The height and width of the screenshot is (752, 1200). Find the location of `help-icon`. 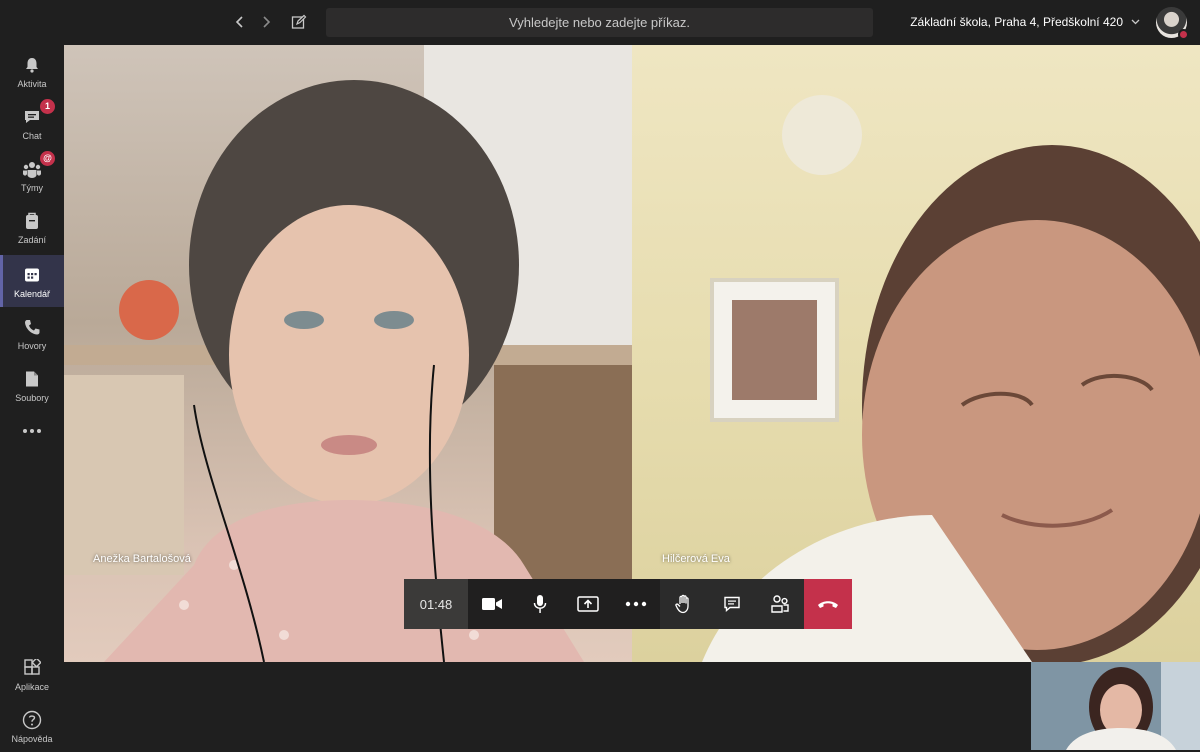

help-icon is located at coordinates (32, 720).